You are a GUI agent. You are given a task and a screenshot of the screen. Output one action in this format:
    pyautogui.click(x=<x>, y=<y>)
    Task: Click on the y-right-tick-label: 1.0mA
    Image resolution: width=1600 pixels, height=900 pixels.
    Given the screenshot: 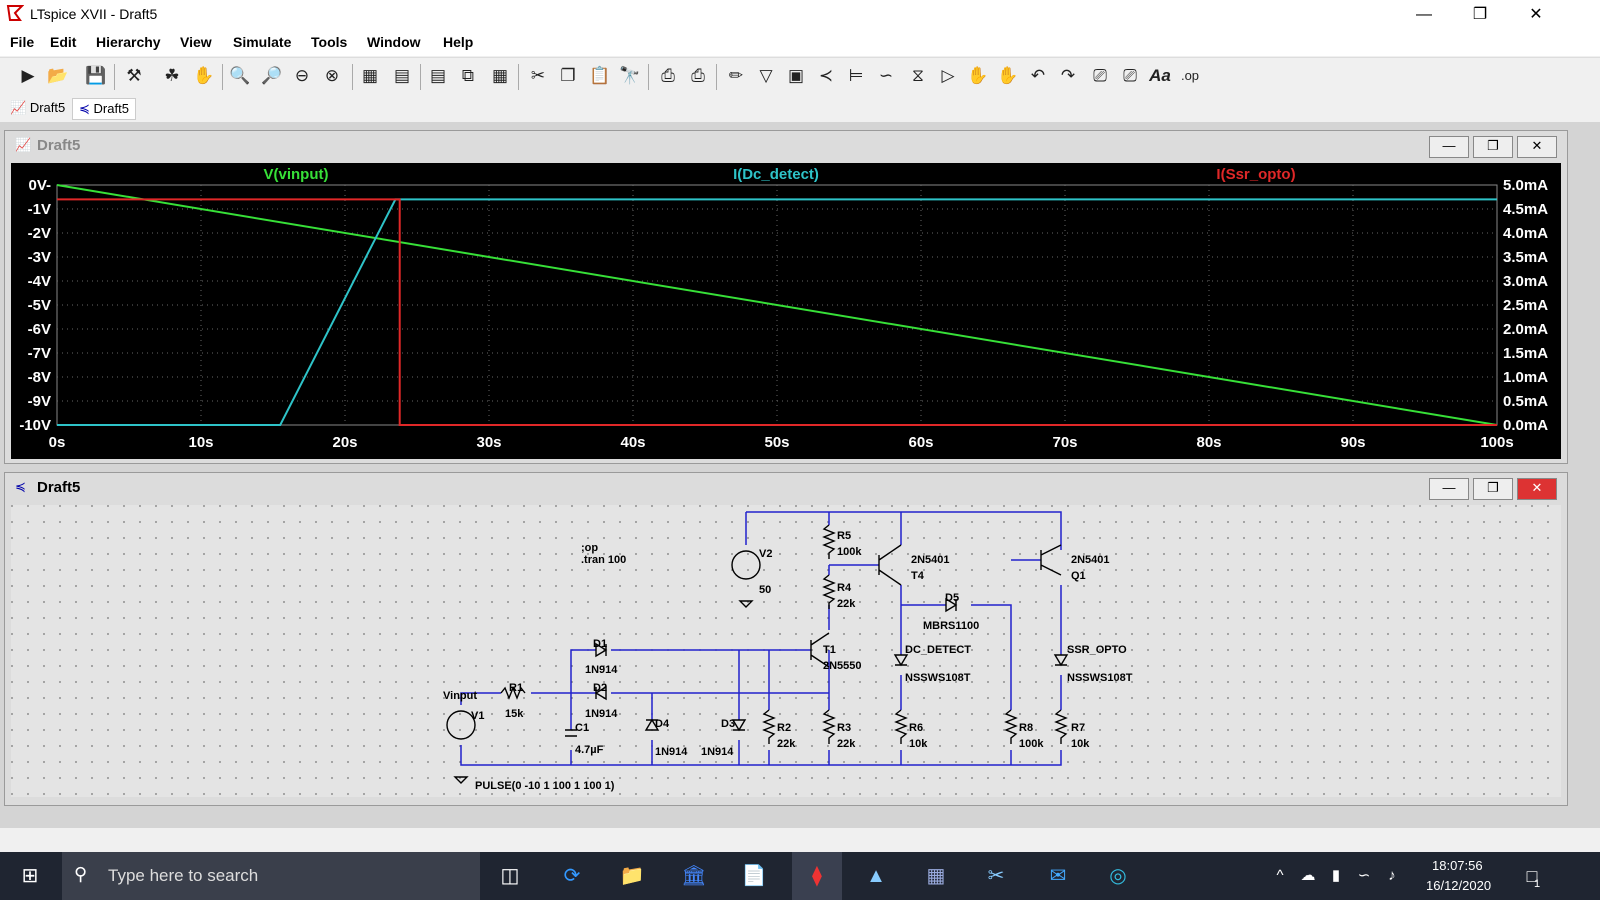 What is the action you would take?
    pyautogui.click(x=1525, y=377)
    